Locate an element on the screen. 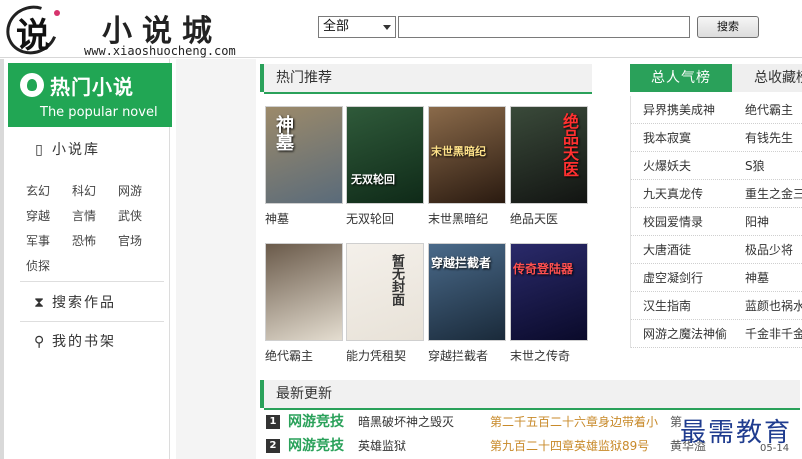 The height and width of the screenshot is (459, 802). genre-link: 网游 is located at coordinates (141, 190).